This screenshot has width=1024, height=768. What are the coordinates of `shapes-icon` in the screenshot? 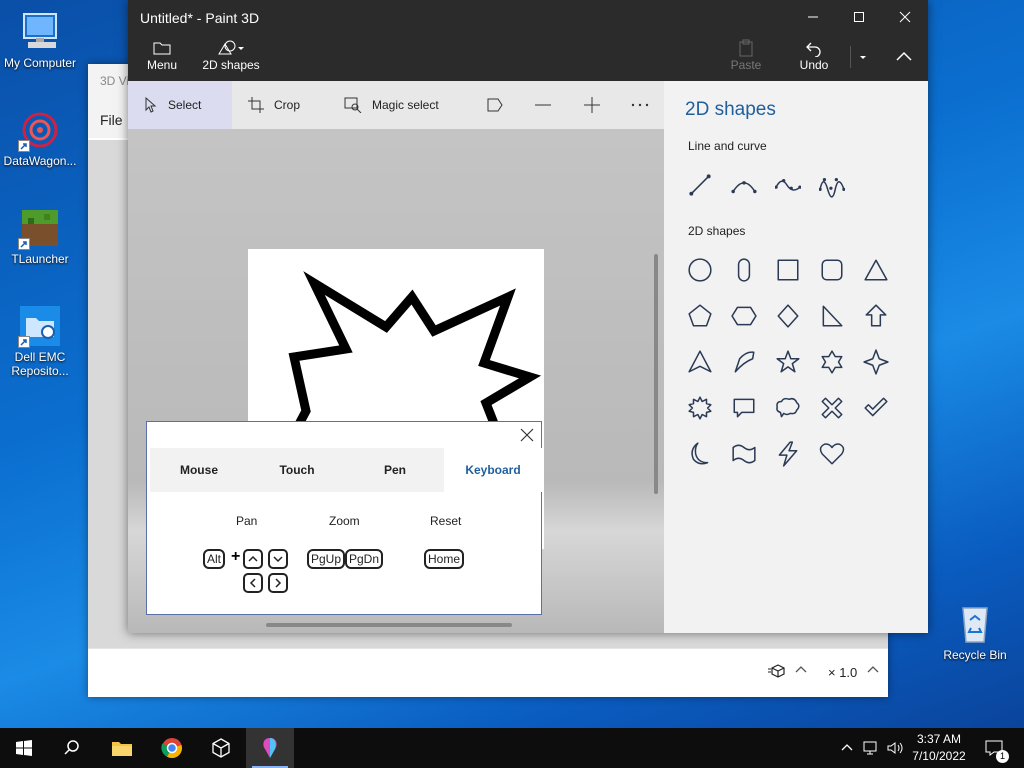 It's located at (231, 48).